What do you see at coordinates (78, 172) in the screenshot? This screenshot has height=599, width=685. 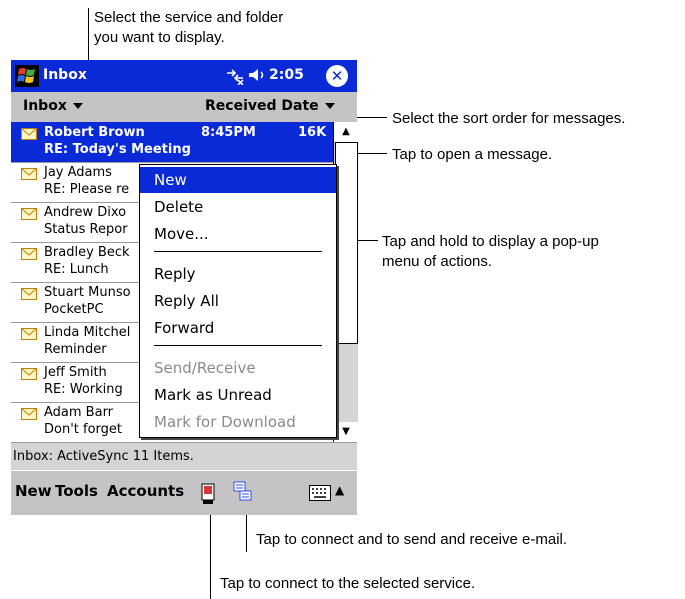 I see `message-sender: Jay Adams` at bounding box center [78, 172].